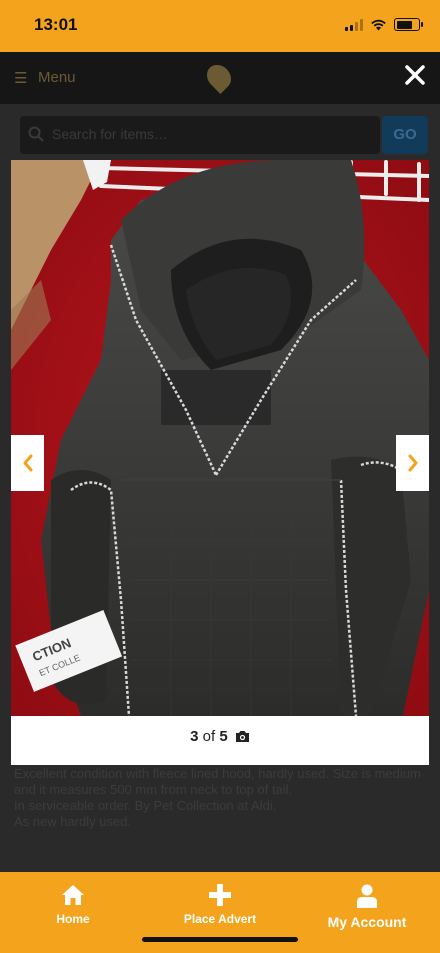 The width and height of the screenshot is (440, 953). What do you see at coordinates (220, 939) in the screenshot?
I see `home-indicator` at bounding box center [220, 939].